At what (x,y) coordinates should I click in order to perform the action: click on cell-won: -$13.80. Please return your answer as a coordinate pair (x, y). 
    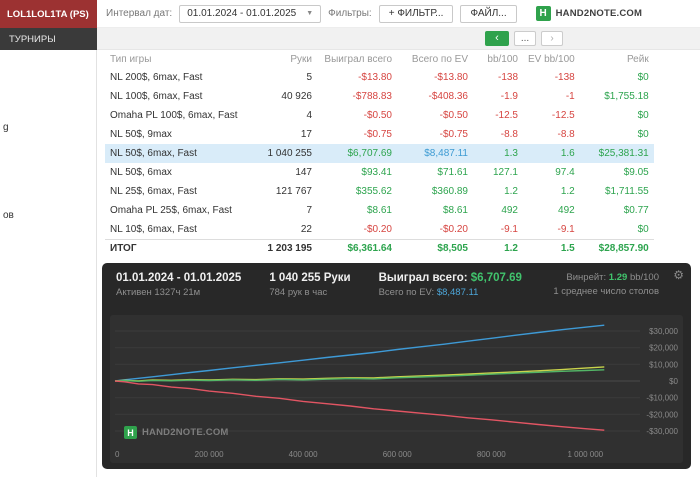
    Looking at the image, I should click on (375, 77).